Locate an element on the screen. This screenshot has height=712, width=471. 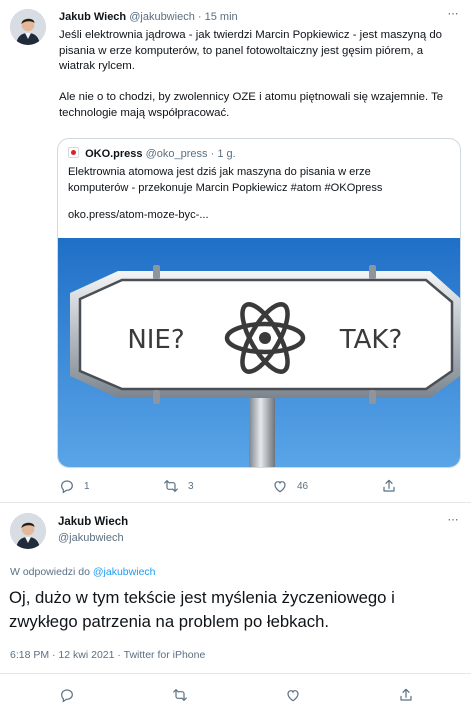
tweet-timestamp: 15 min is located at coordinates (221, 17).